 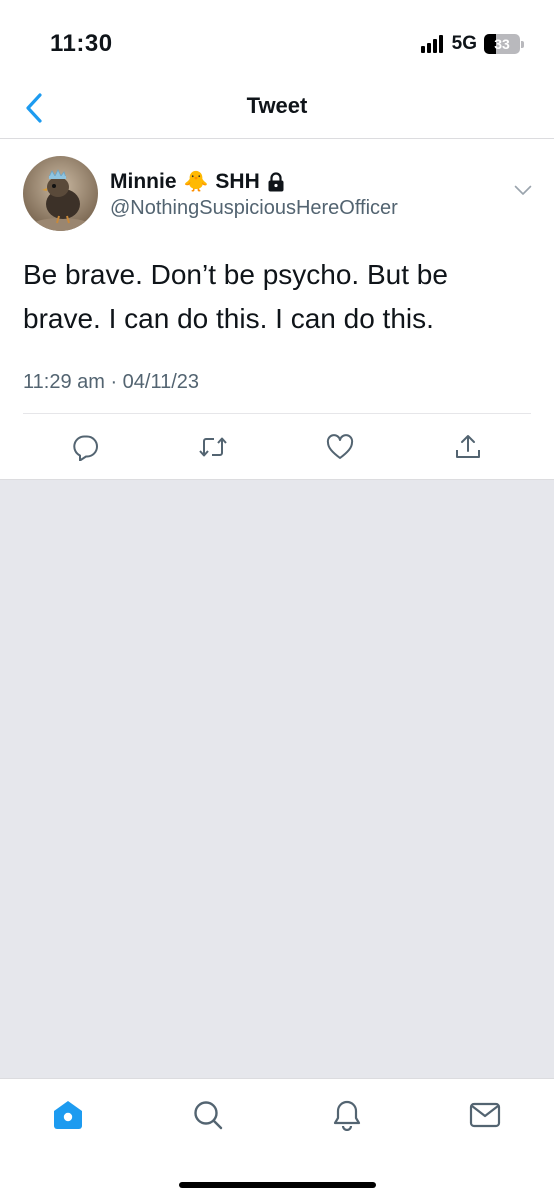 I want to click on status-indicators: 5G 33, so click(x=472, y=44).